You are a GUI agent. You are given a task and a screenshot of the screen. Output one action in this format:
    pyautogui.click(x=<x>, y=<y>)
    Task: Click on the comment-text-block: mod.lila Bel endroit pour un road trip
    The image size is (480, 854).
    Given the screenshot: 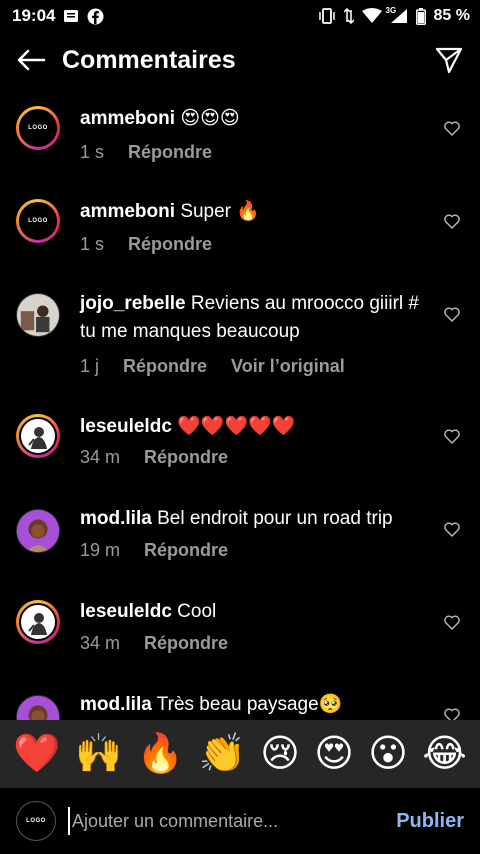 What is the action you would take?
    pyautogui.click(x=255, y=519)
    